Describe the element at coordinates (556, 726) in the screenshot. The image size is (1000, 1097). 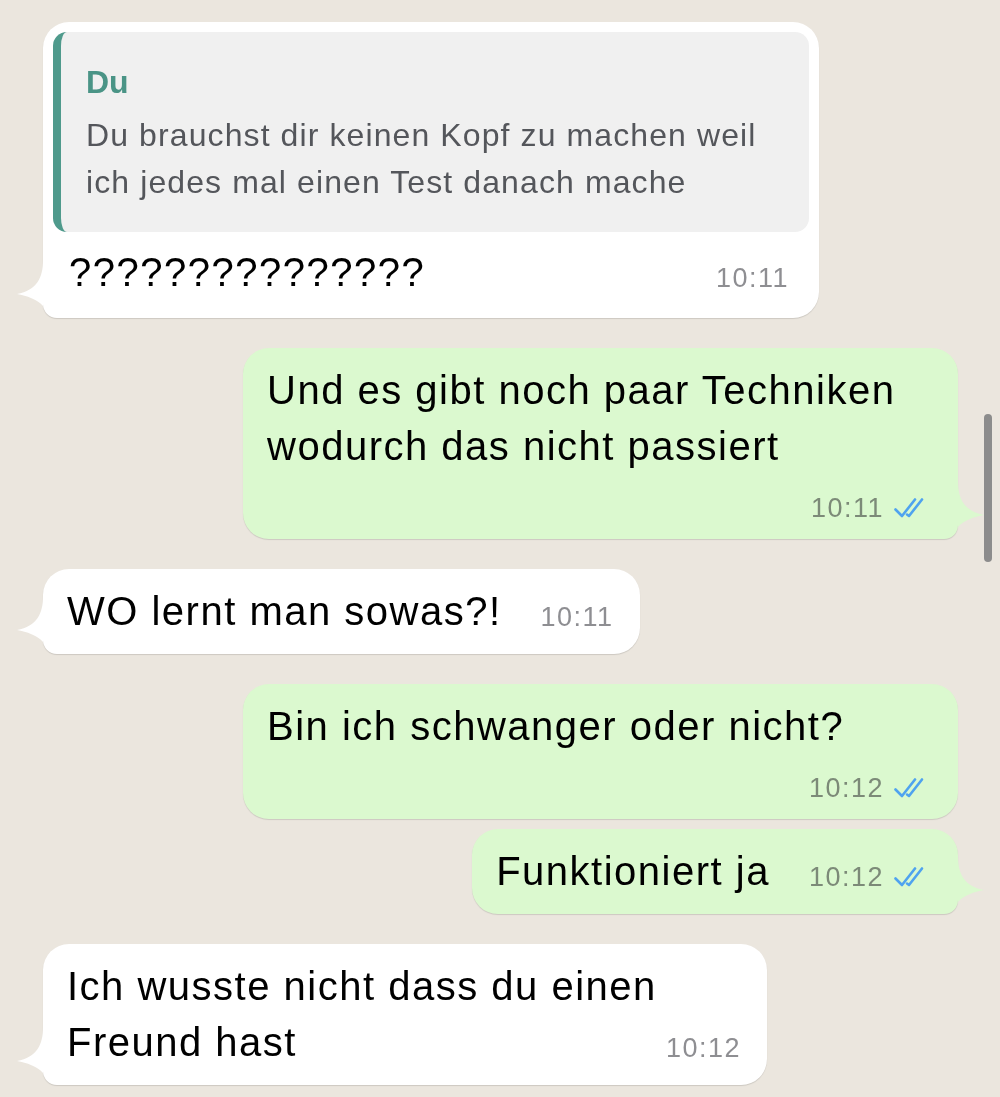
I see `message-text: Bin ich schwanger oder nicht?` at that location.